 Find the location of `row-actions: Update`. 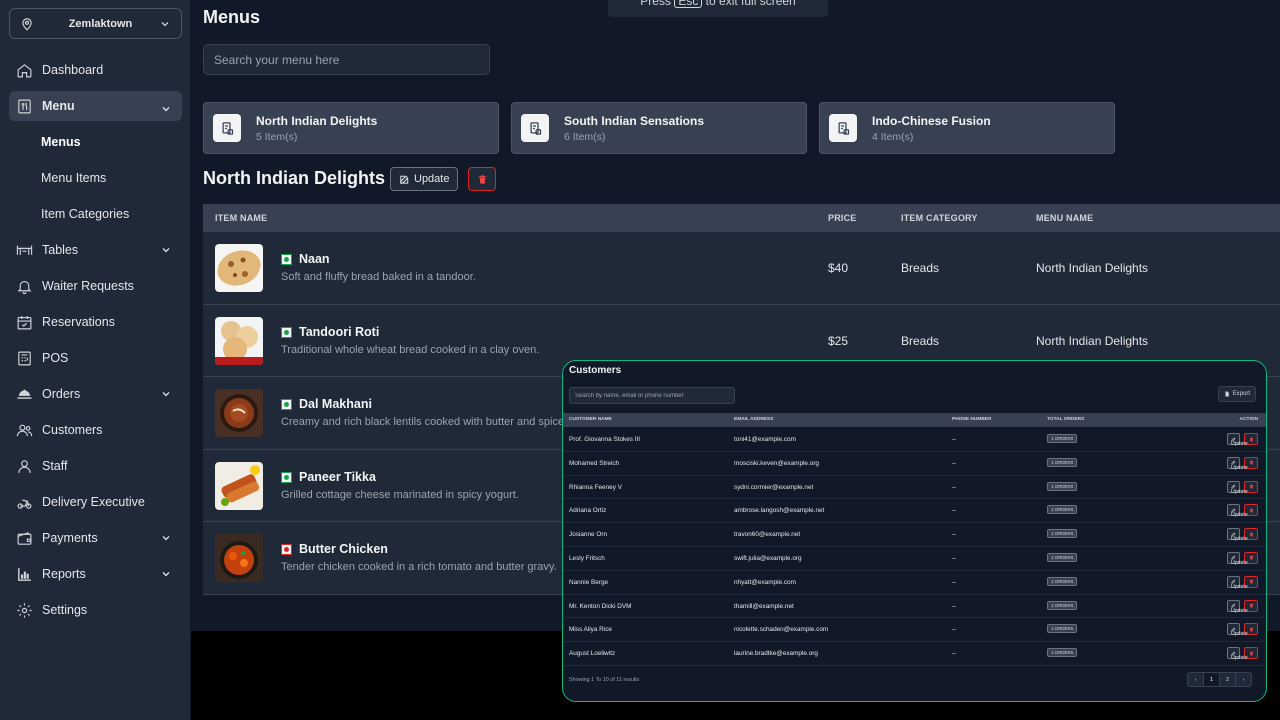

row-actions: Update is located at coordinates (1242, 654).